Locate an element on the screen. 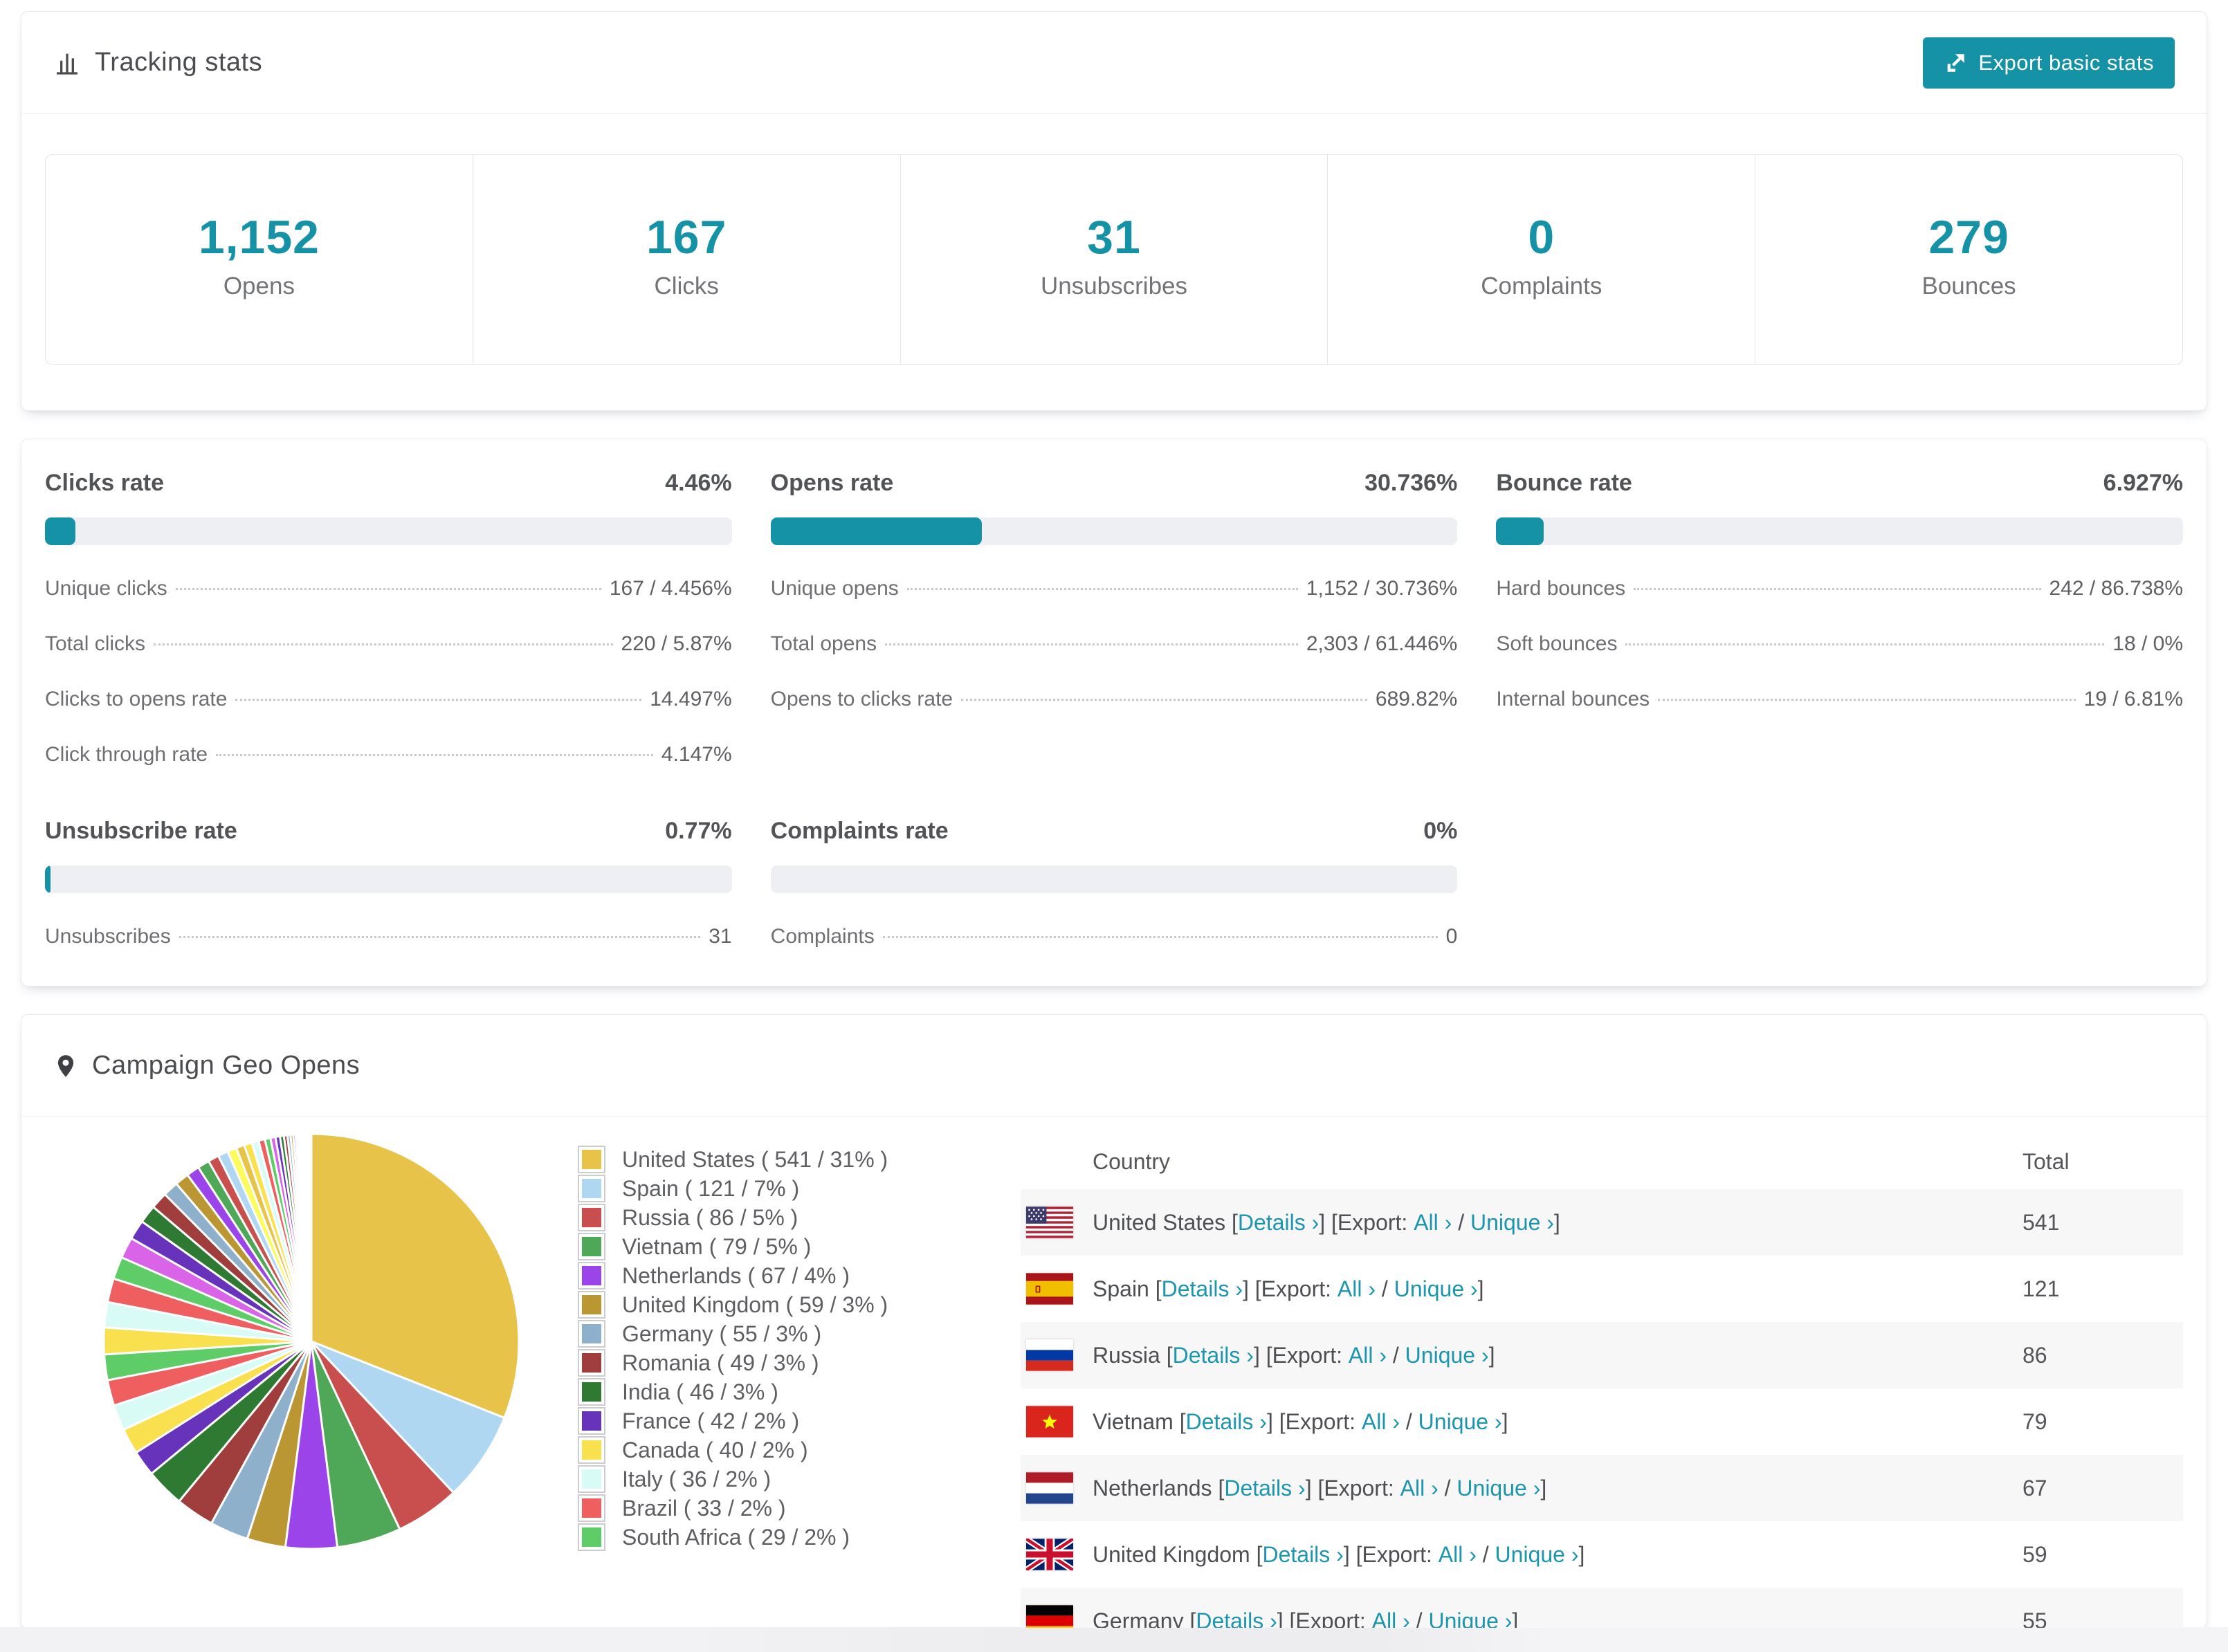  metric-label: Total opens is located at coordinates (824, 644).